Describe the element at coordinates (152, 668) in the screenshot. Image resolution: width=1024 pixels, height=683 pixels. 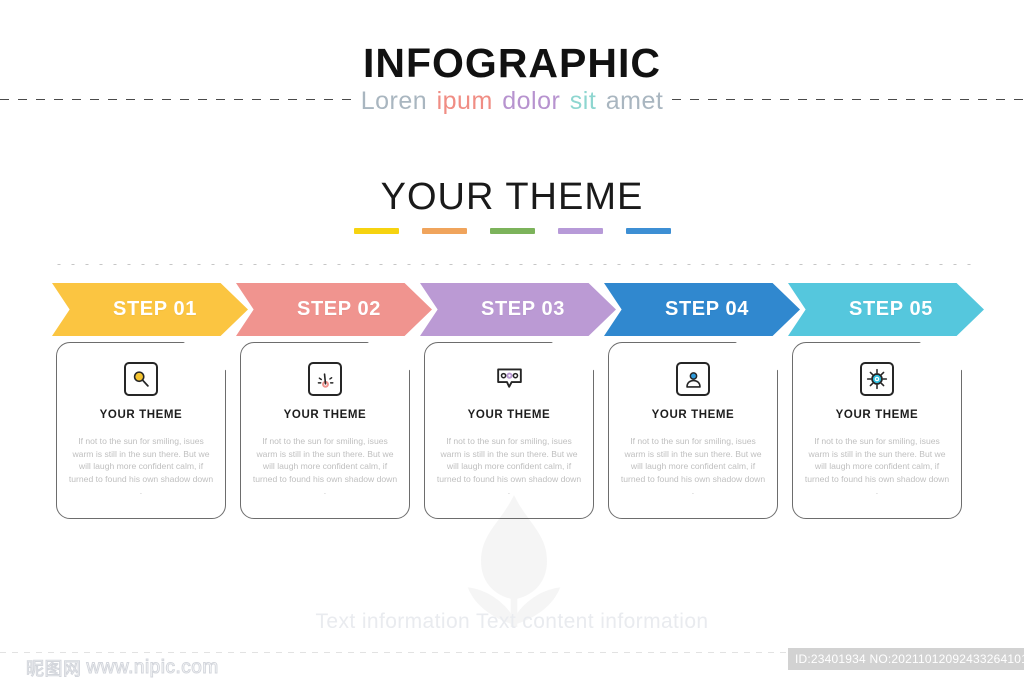
I see `brand-url-label: www.nipic.com` at that location.